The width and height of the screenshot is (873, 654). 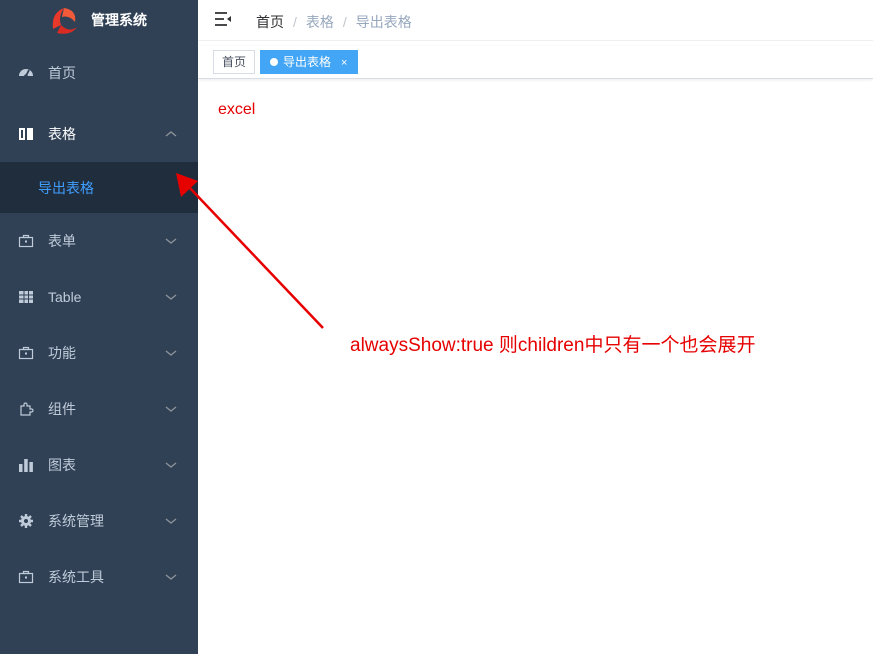 I want to click on page-content-text: excel, so click(x=237, y=109).